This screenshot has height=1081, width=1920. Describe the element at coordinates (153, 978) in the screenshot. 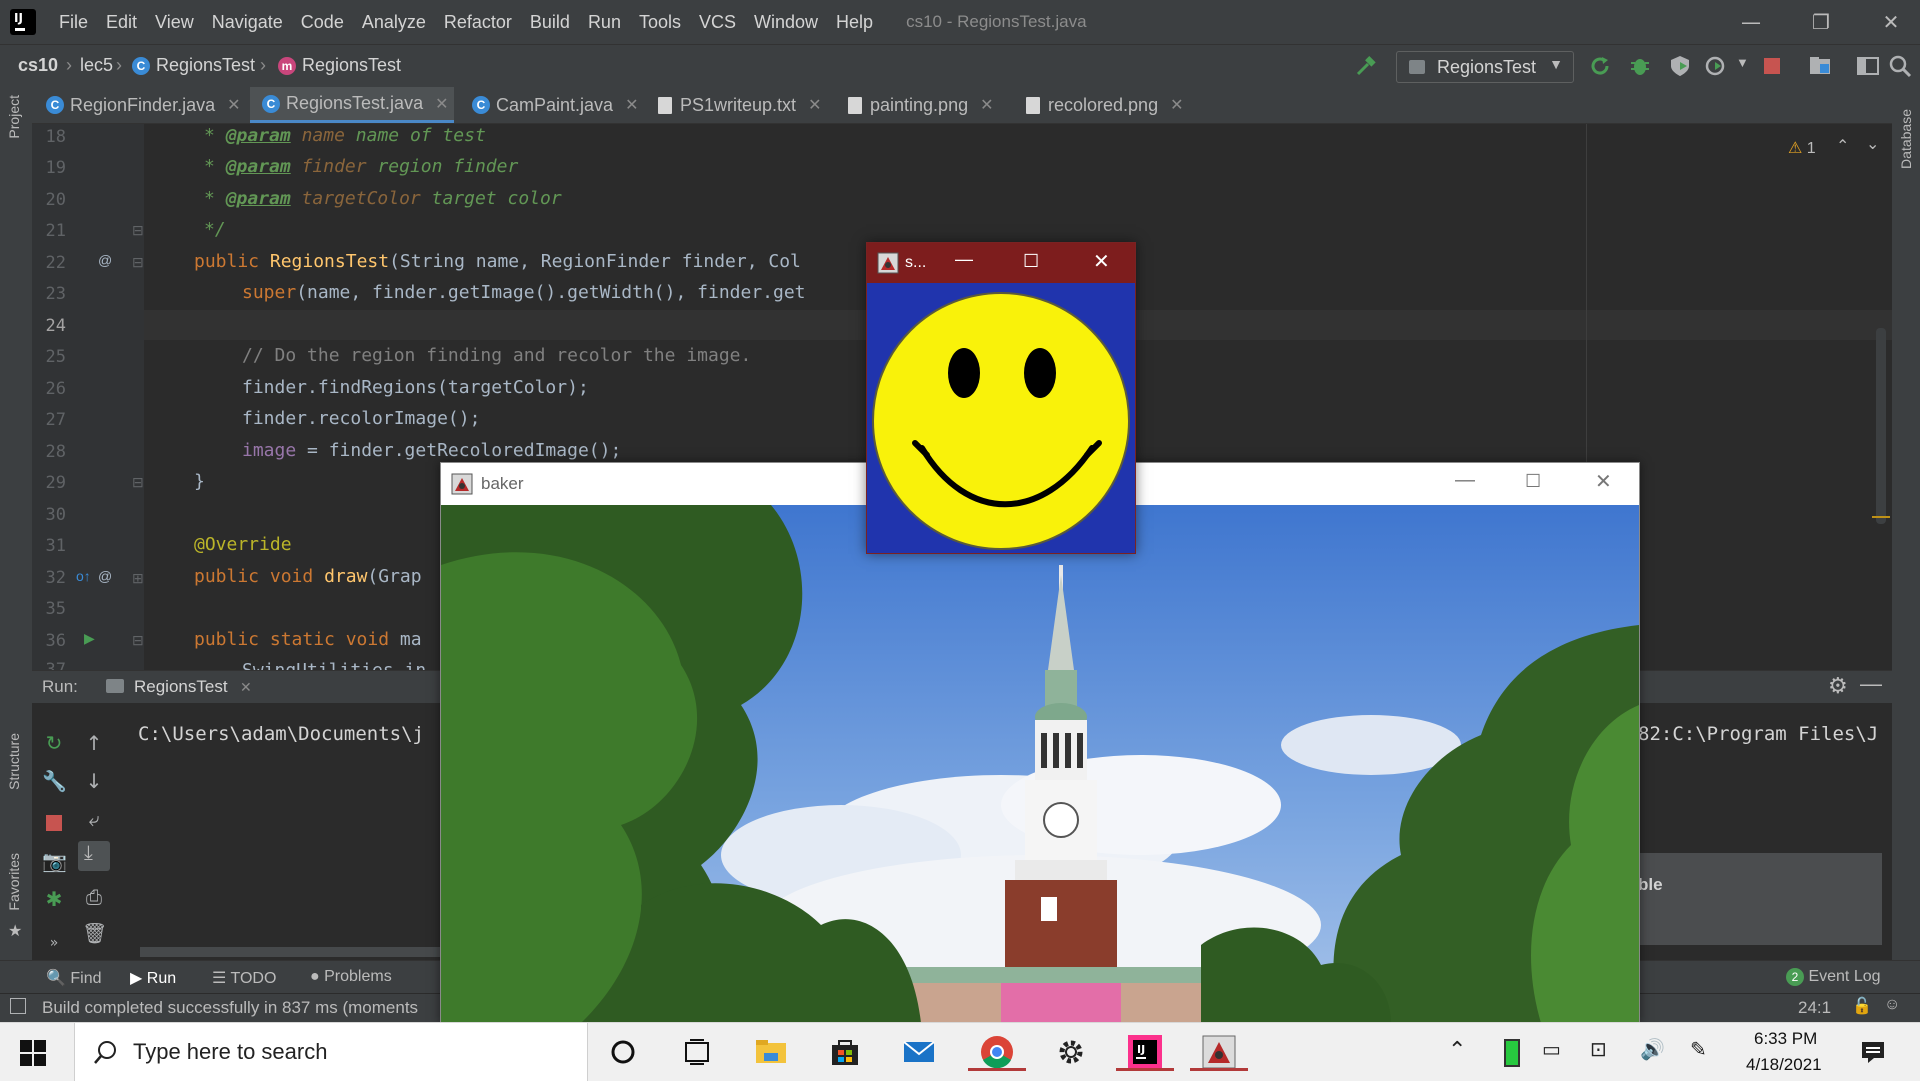

I see `run-tool-button: ▶ Run` at that location.